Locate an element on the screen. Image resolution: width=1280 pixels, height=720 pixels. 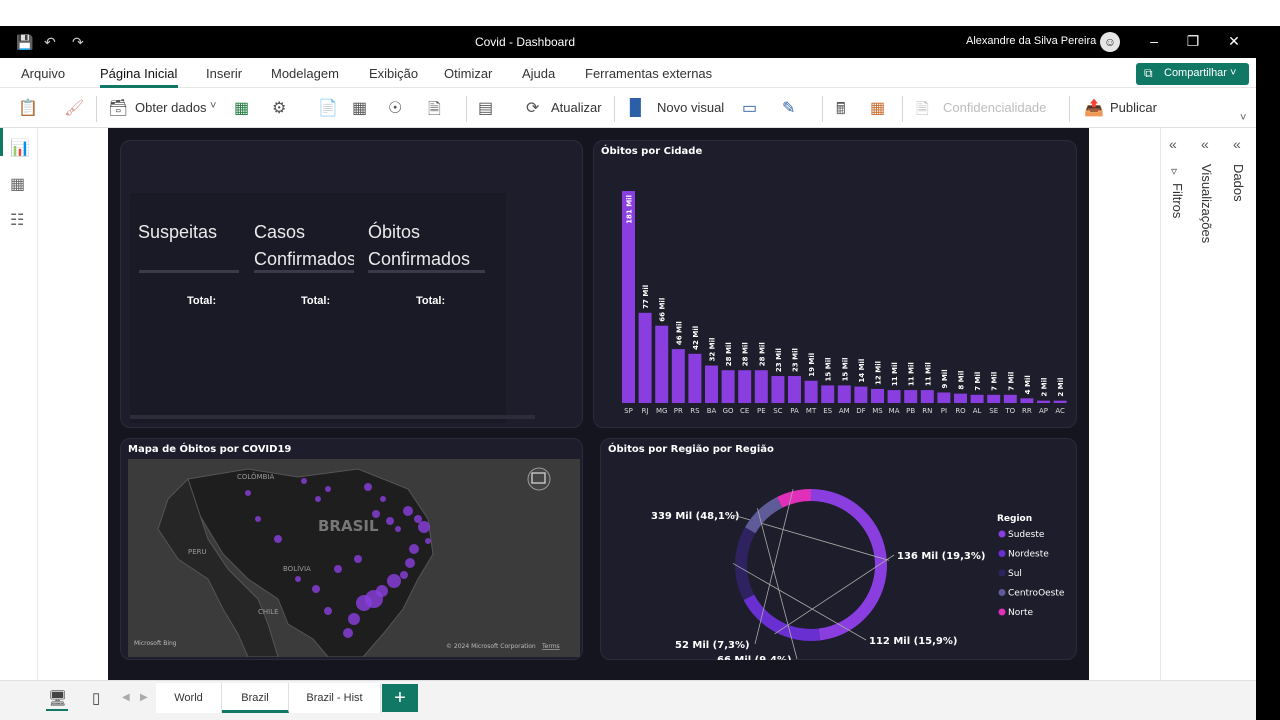
refresh-button: Atualizar is located at coordinates (576, 107).